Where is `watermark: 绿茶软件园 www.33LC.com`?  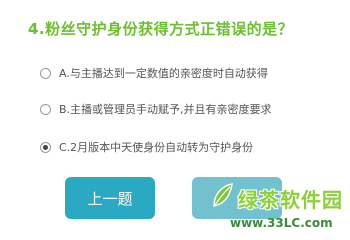 watermark: 绿茶软件园 www.33LC.com is located at coordinates (280, 210).